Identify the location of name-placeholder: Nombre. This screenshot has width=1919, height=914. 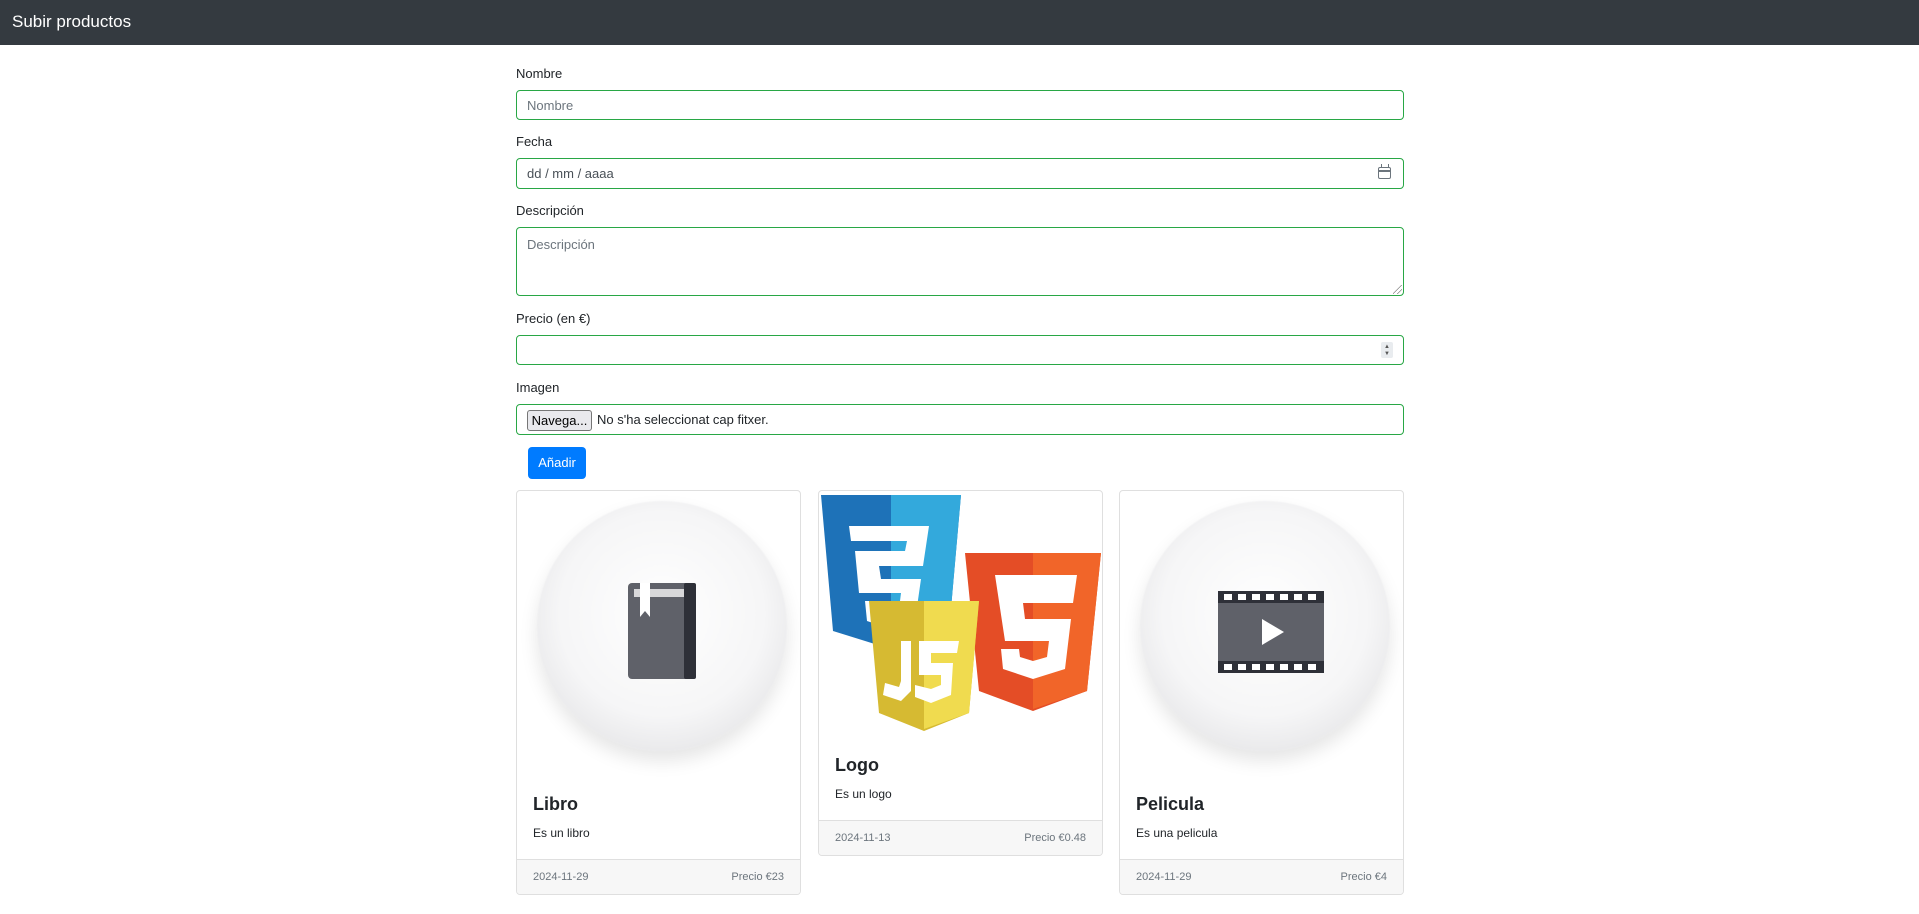
(550, 105).